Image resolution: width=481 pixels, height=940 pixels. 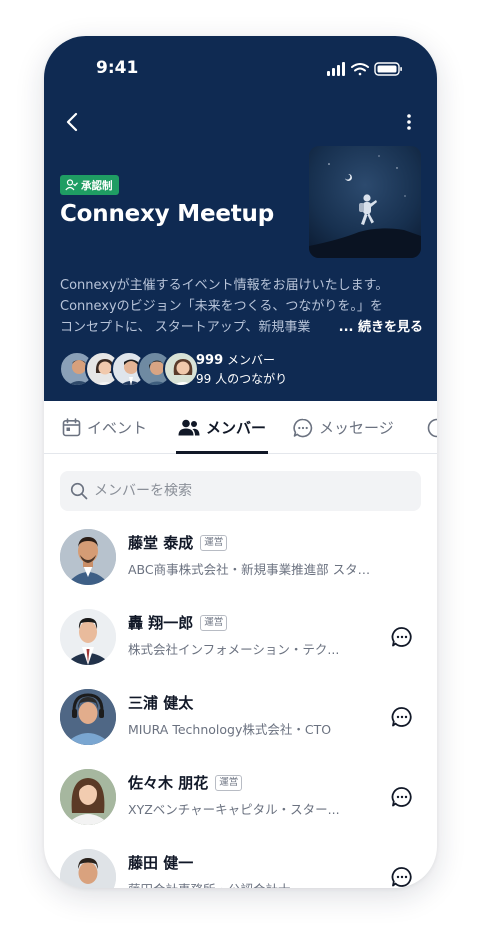 What do you see at coordinates (240, 66) in the screenshot?
I see `status-bar: 9:41` at bounding box center [240, 66].